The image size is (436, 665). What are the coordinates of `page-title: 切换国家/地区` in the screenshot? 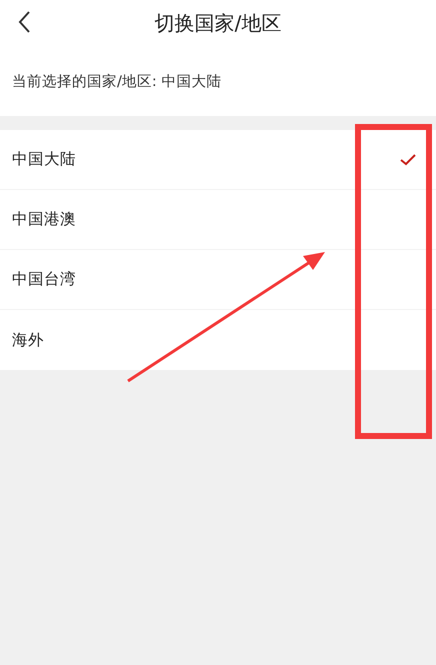 It's located at (218, 23).